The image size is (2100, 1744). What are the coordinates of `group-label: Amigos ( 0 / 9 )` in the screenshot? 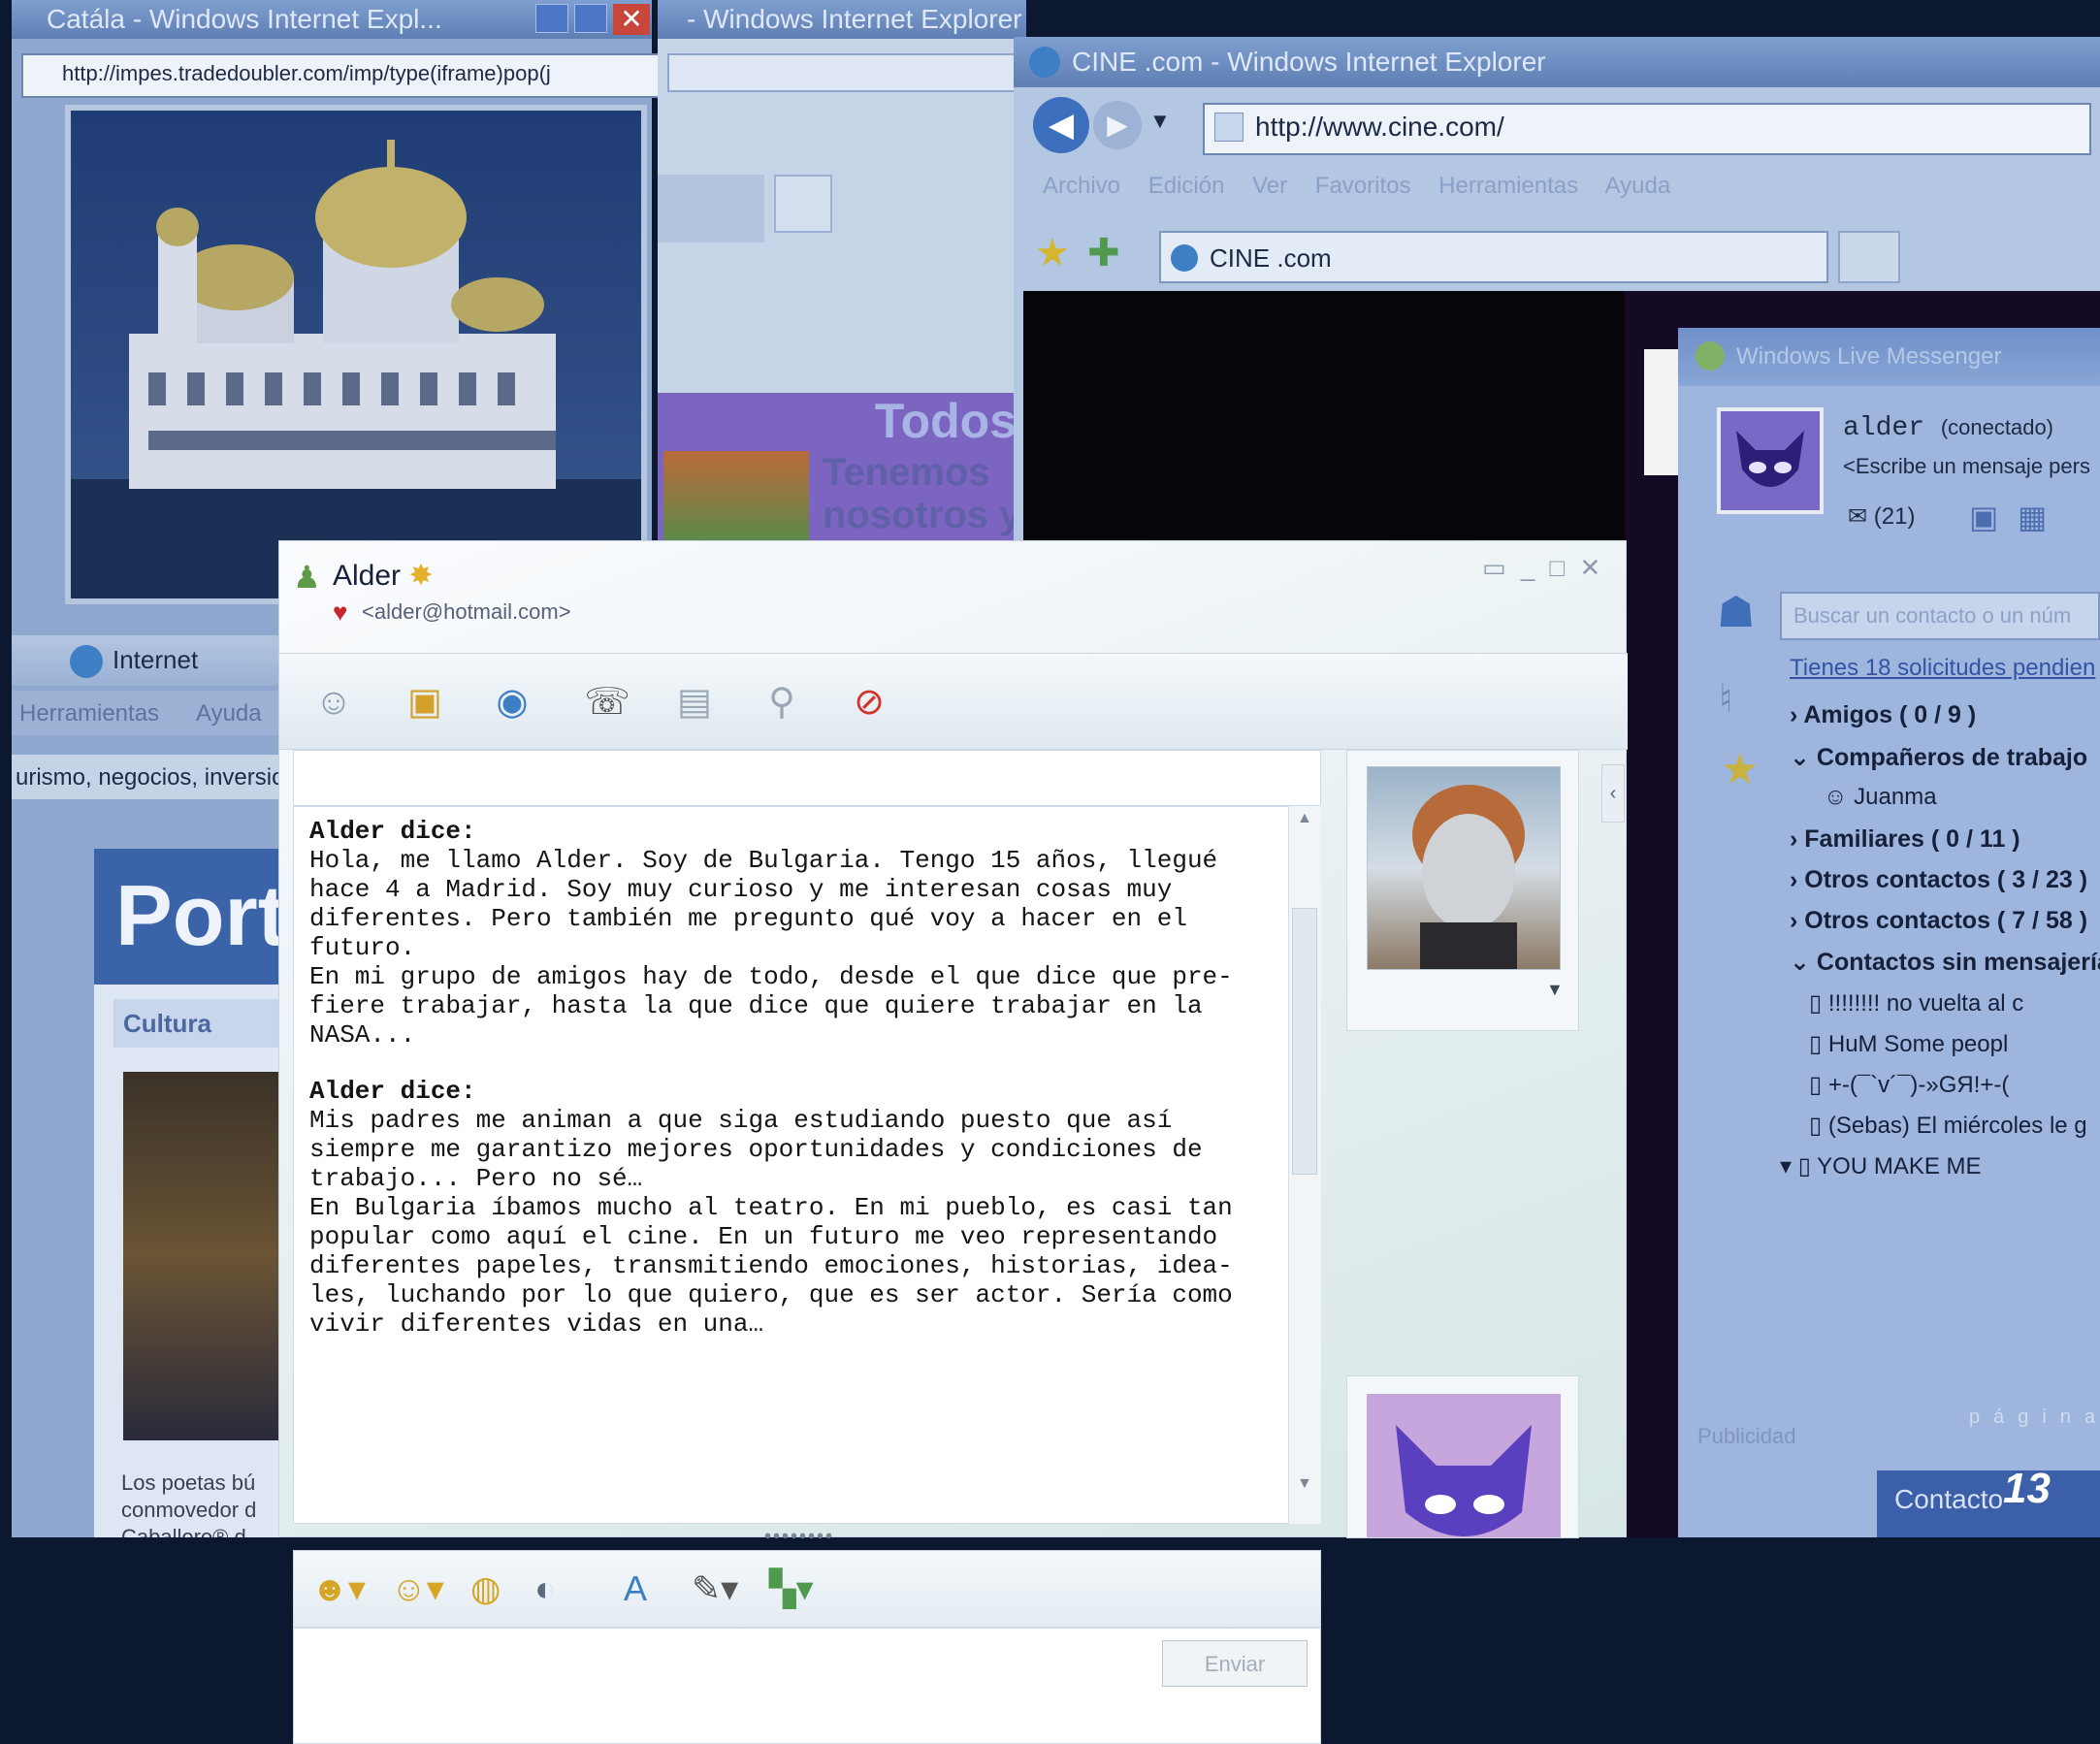 It's located at (1890, 714).